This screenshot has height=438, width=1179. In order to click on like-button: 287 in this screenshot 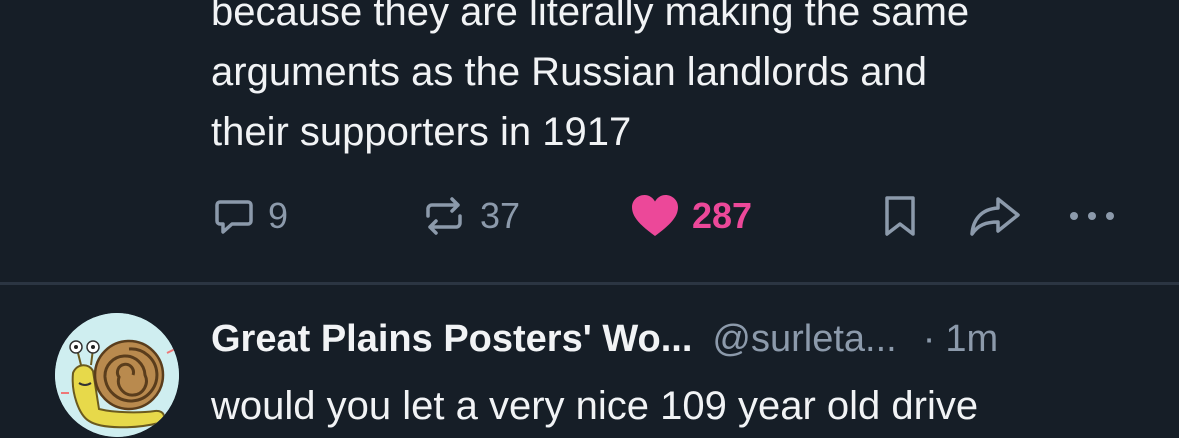, I will do `click(691, 216)`.